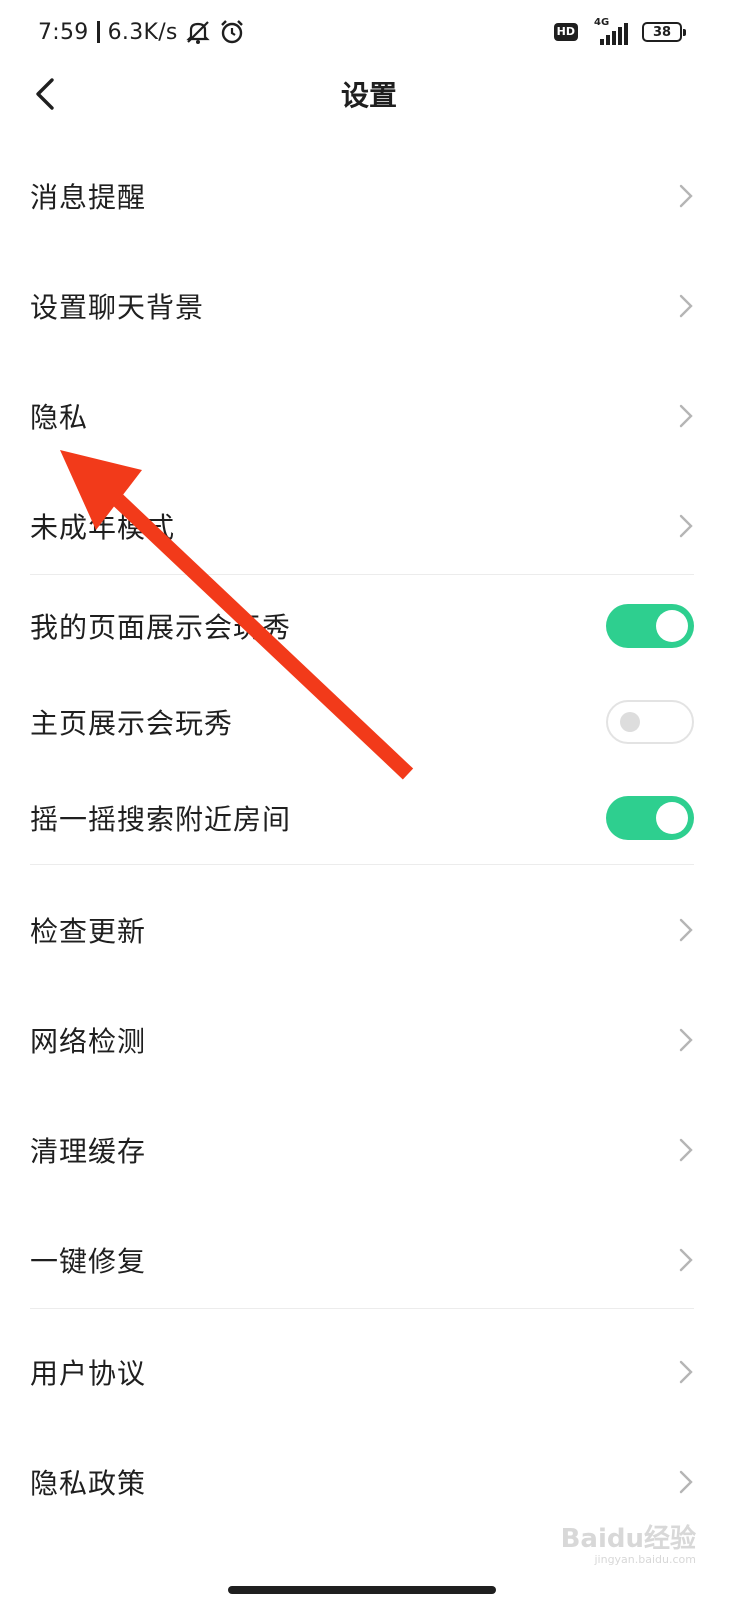  What do you see at coordinates (88, 1373) in the screenshot?
I see `settings-item-label: 用户协议` at bounding box center [88, 1373].